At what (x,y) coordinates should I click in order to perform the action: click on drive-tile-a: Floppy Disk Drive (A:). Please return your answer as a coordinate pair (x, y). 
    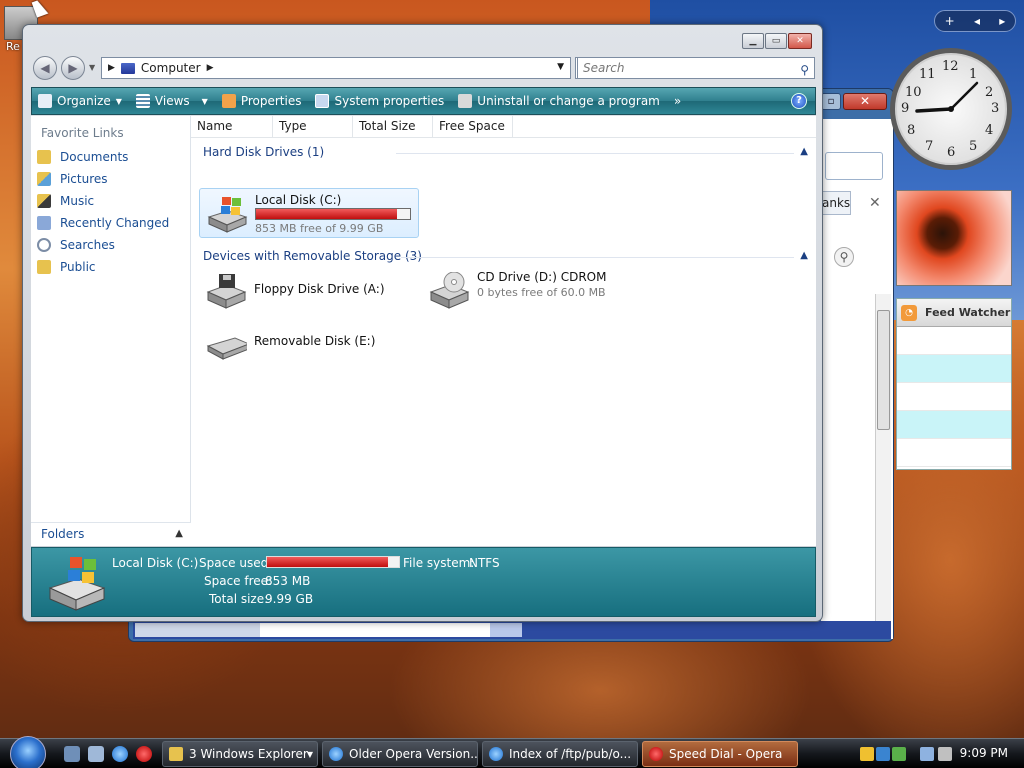
    Looking at the image, I should click on (309, 291).